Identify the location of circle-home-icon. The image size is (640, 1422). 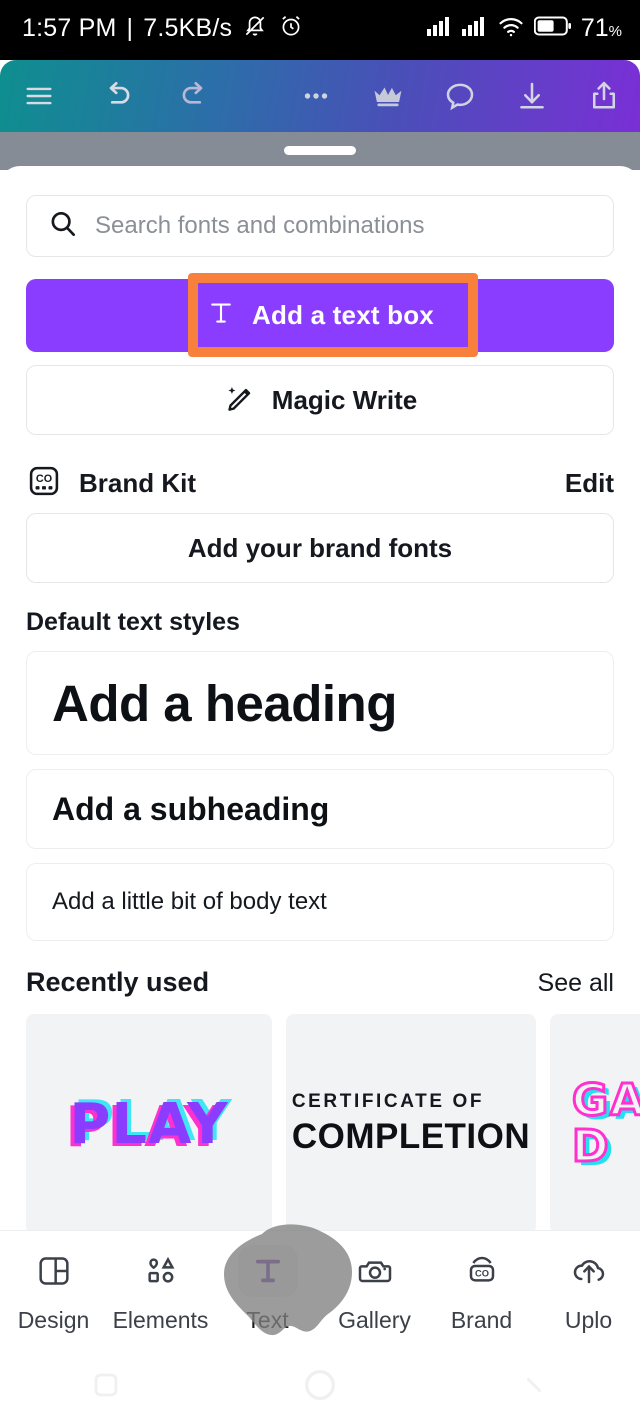
(320, 1387).